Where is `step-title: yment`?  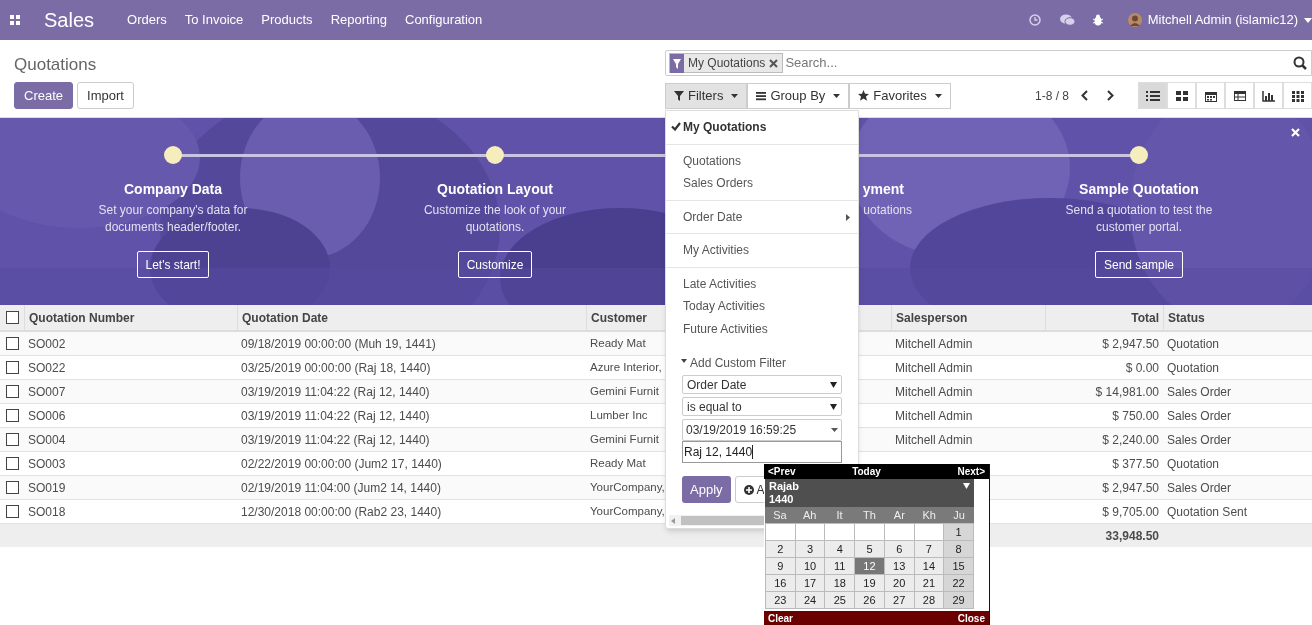
step-title: yment is located at coordinates (883, 189).